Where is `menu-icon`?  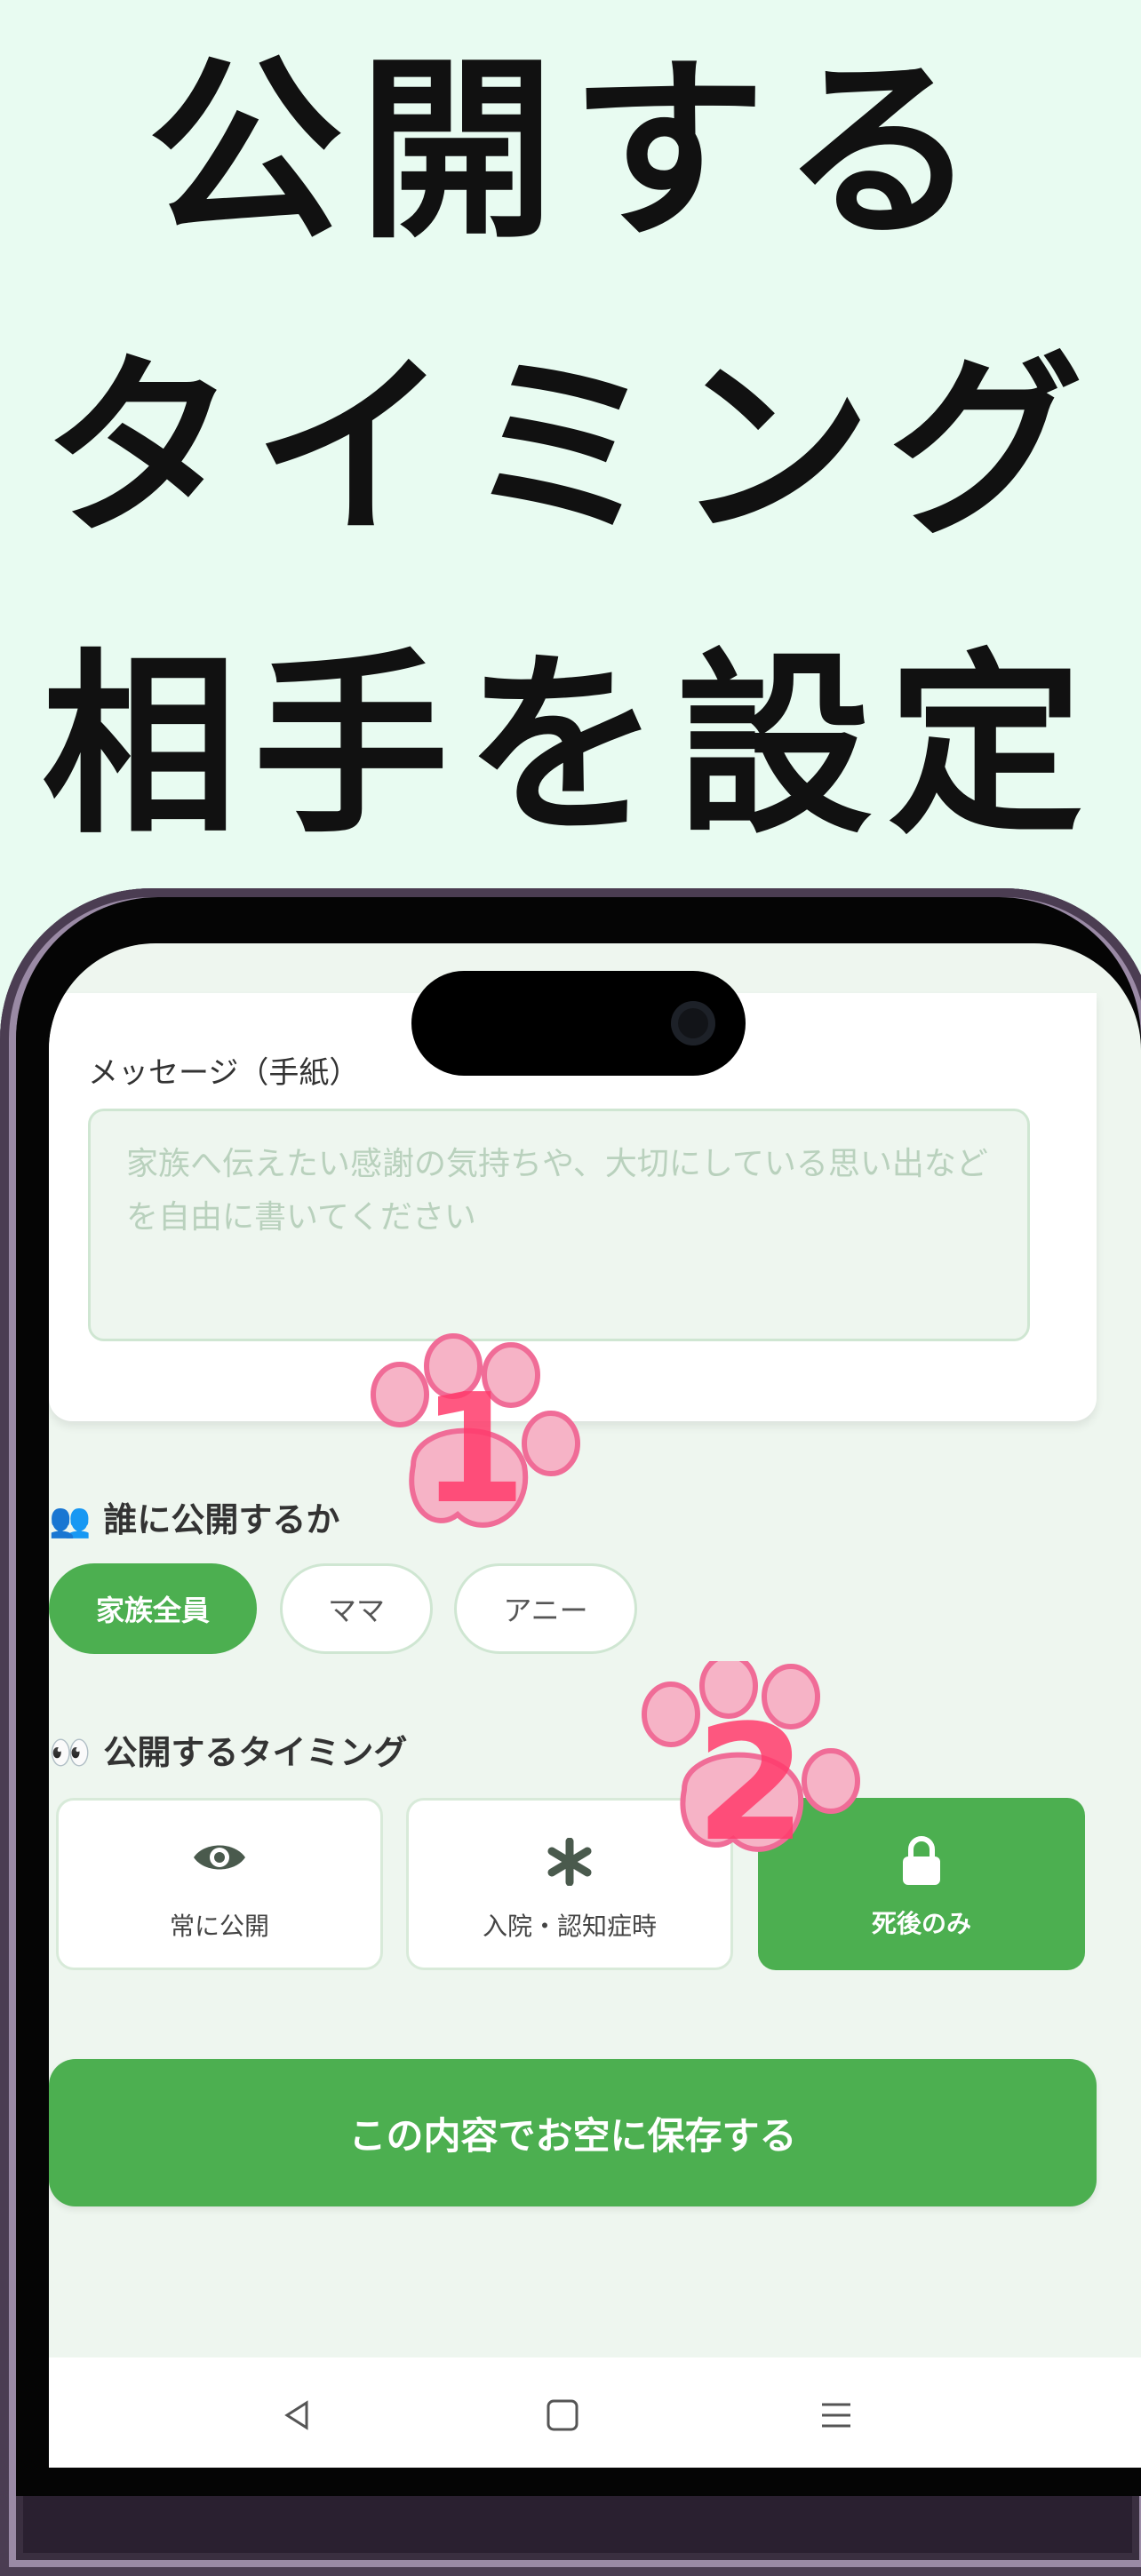
menu-icon is located at coordinates (836, 2415).